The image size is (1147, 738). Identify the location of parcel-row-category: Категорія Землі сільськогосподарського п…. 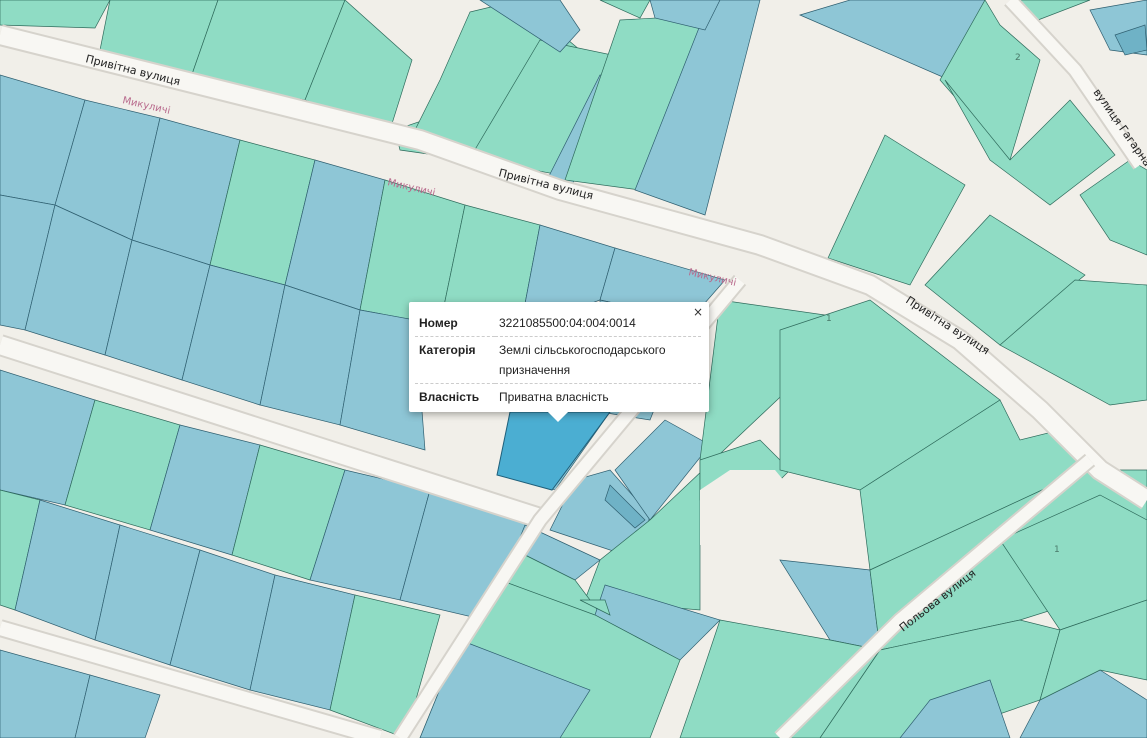
(558, 360).